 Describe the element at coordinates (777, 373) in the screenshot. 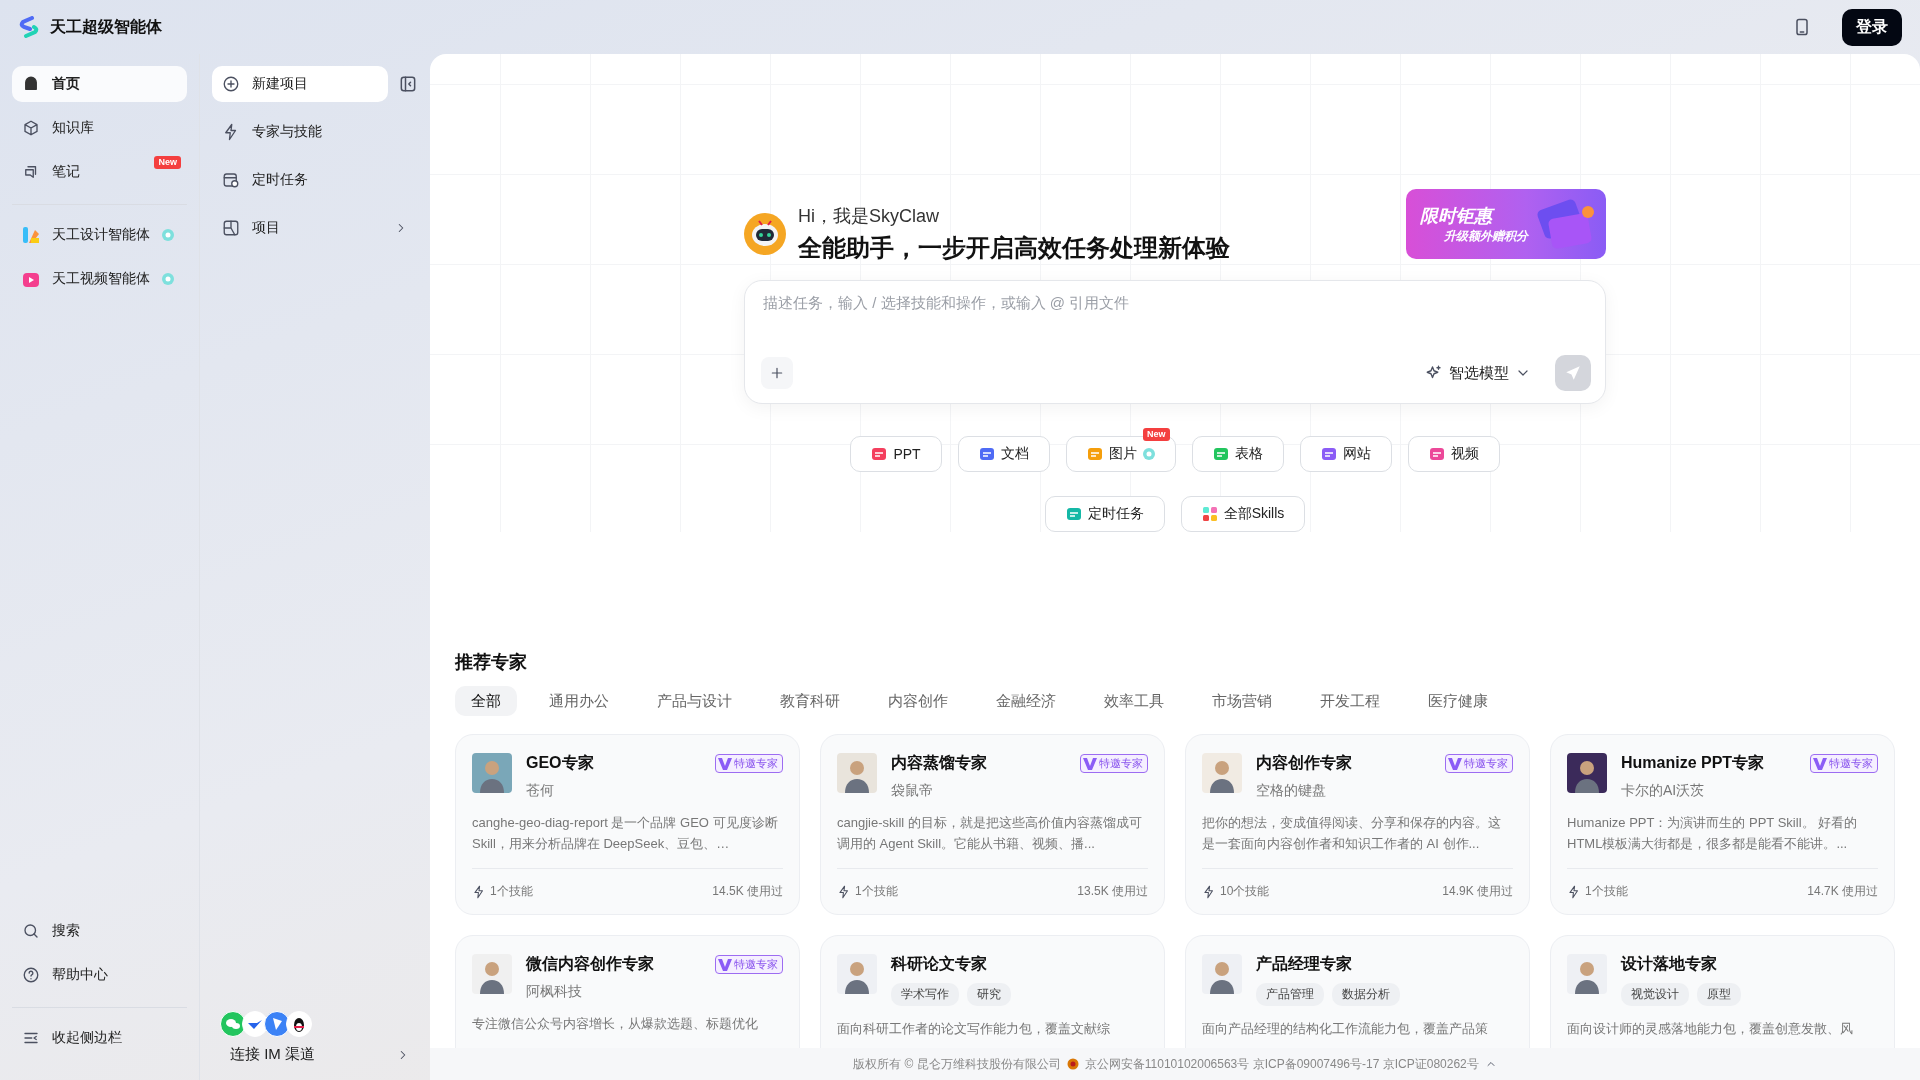

I see `add-button` at that location.